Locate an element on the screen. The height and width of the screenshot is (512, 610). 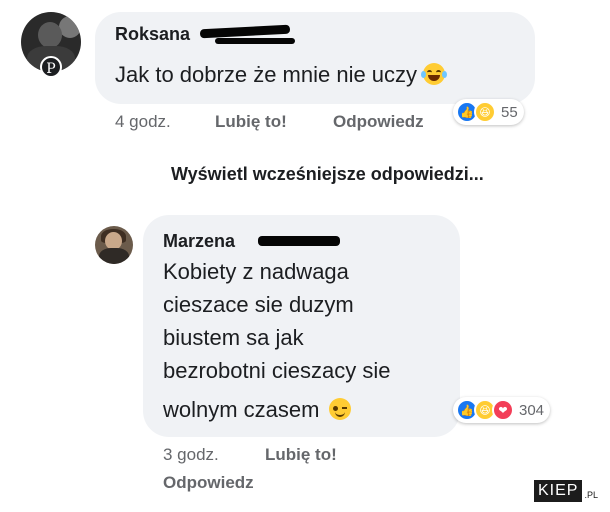
comment-line-last: wolnym czasem is located at coordinates (305, 409).